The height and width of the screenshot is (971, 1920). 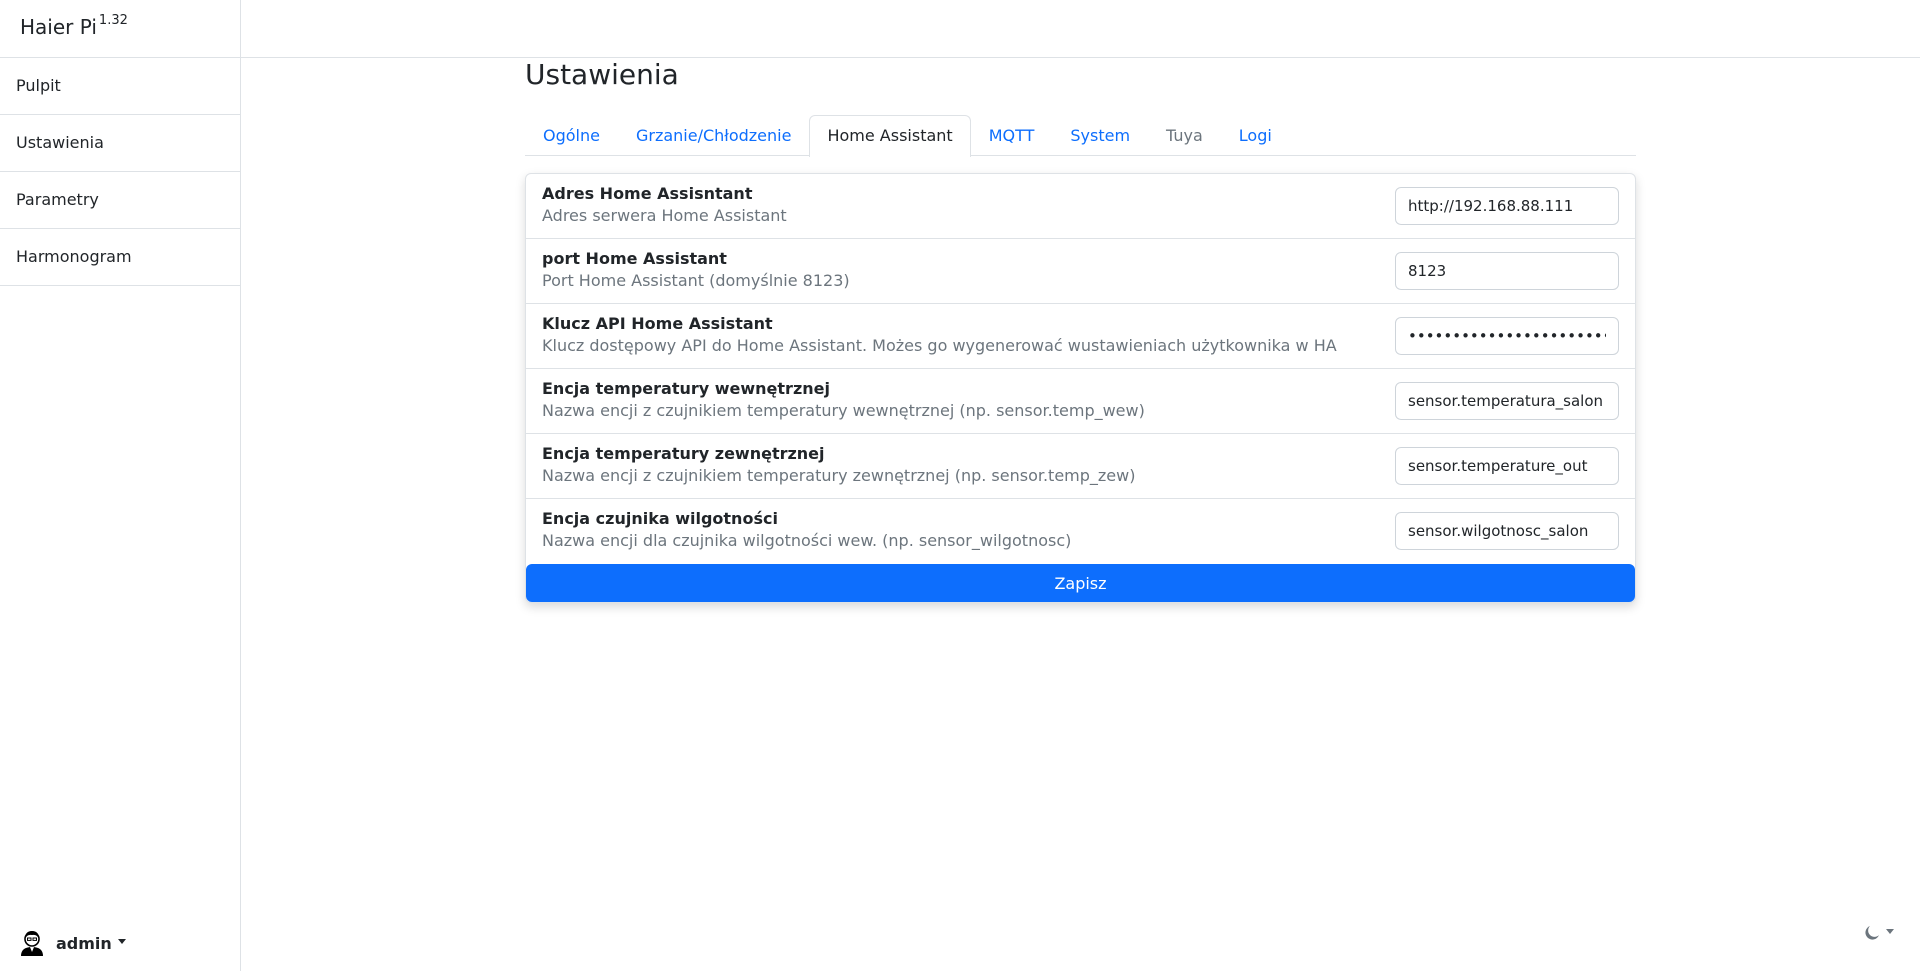 I want to click on sidebar-item-harmonogram: Harmonogram, so click(x=120, y=257).